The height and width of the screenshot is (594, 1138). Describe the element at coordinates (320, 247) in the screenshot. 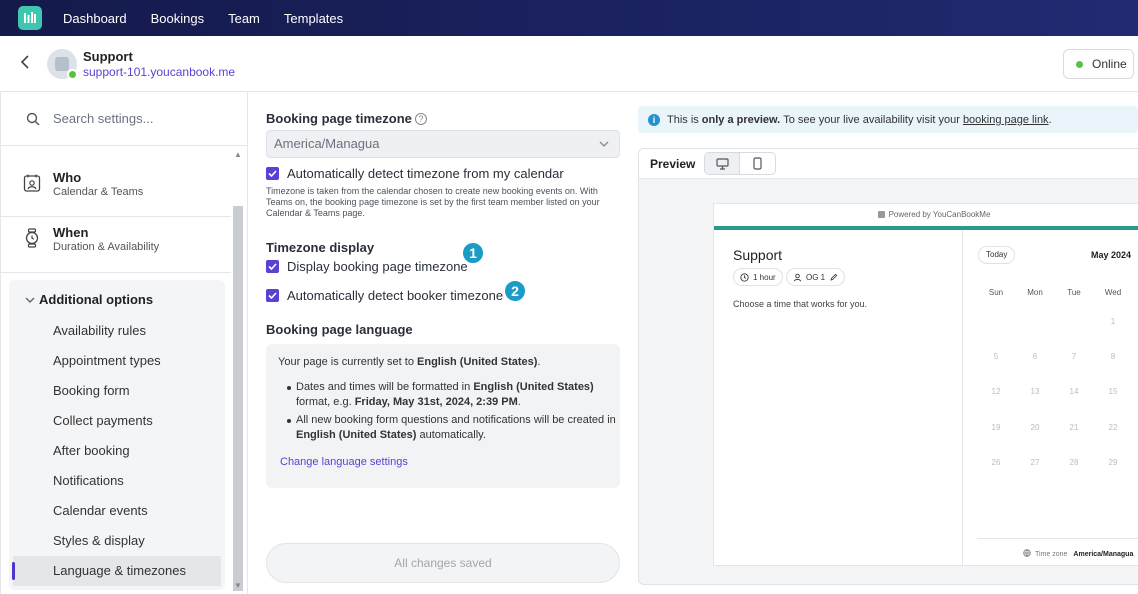

I see `timezone-display-heading: Timezone display` at that location.